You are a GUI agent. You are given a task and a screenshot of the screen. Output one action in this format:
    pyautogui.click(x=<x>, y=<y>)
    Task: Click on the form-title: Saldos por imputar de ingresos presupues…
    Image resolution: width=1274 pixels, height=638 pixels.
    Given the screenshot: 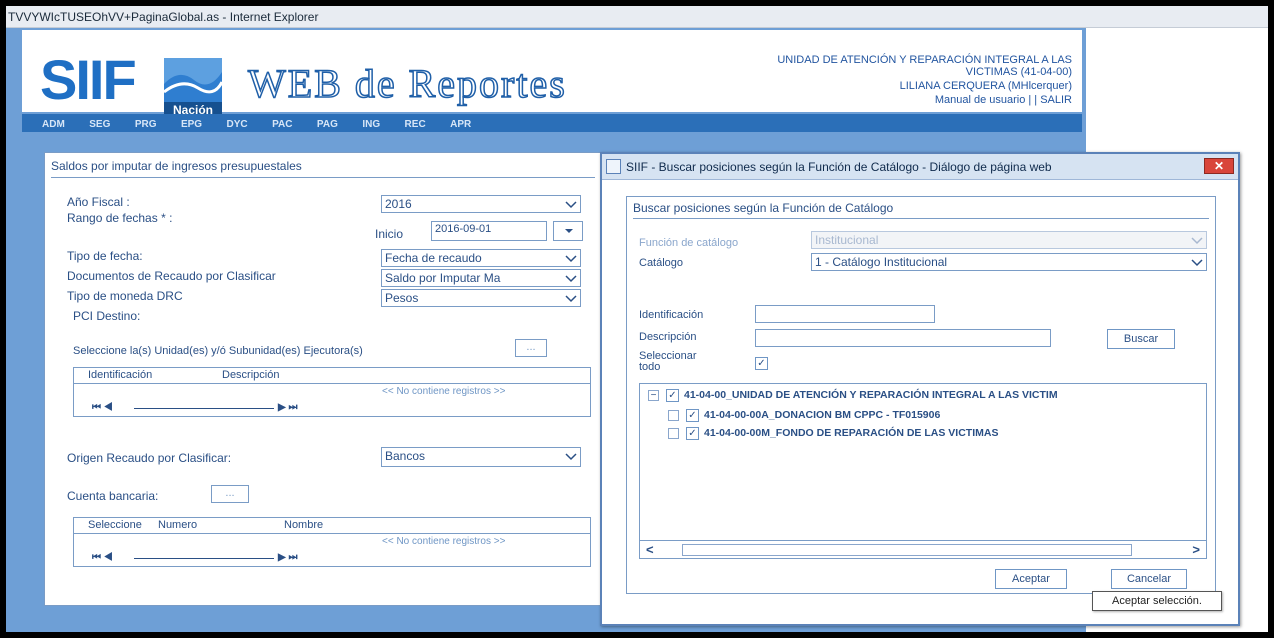 What is the action you would take?
    pyautogui.click(x=323, y=168)
    